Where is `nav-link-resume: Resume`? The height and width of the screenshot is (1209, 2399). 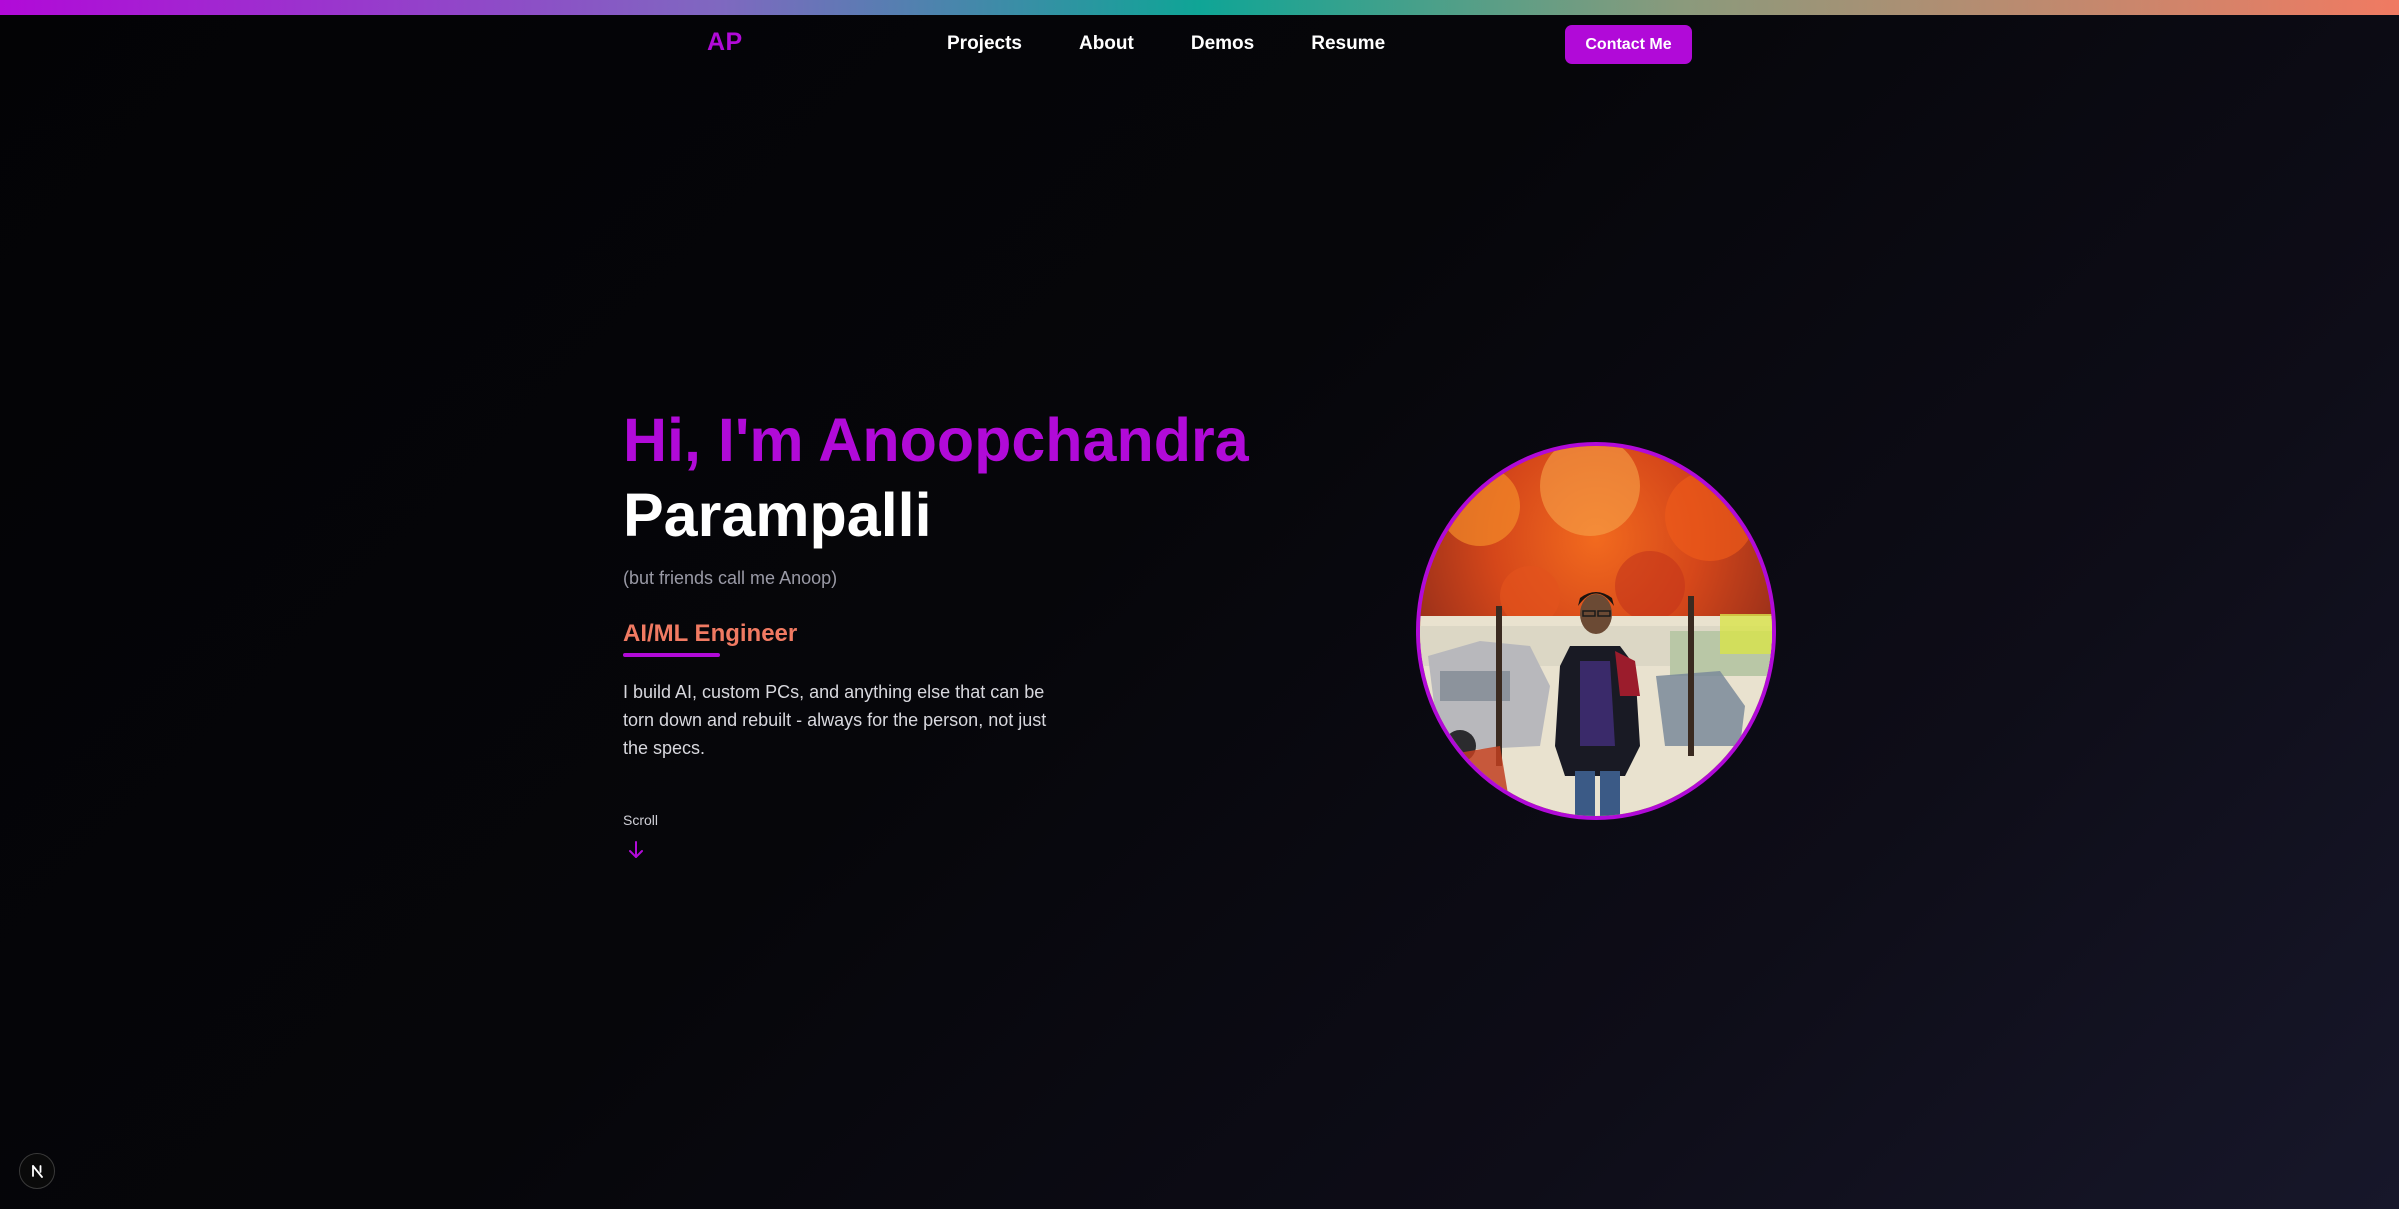
nav-link-resume: Resume is located at coordinates (1348, 44).